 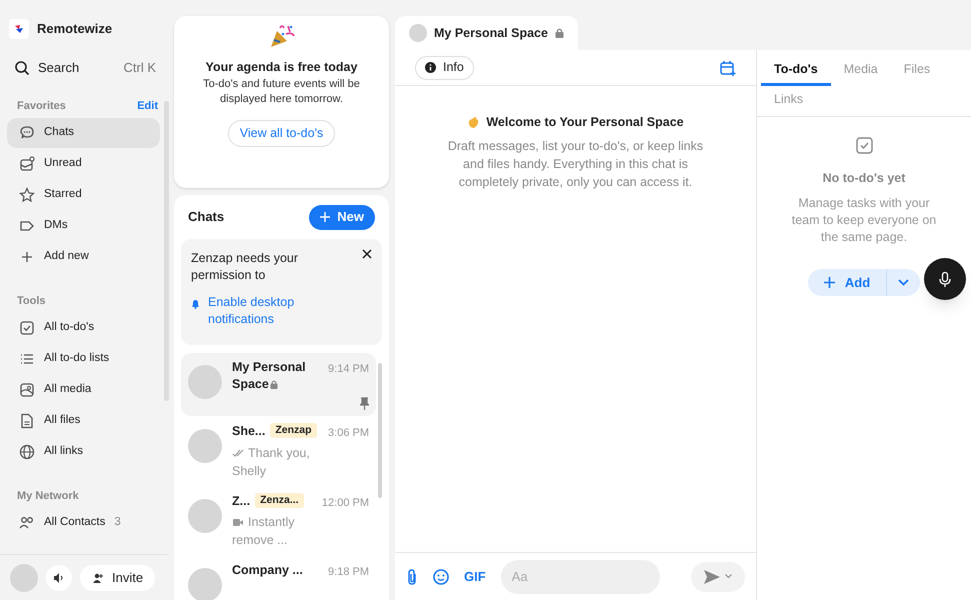 What do you see at coordinates (380, 430) in the screenshot?
I see `scrollbar-thumb` at bounding box center [380, 430].